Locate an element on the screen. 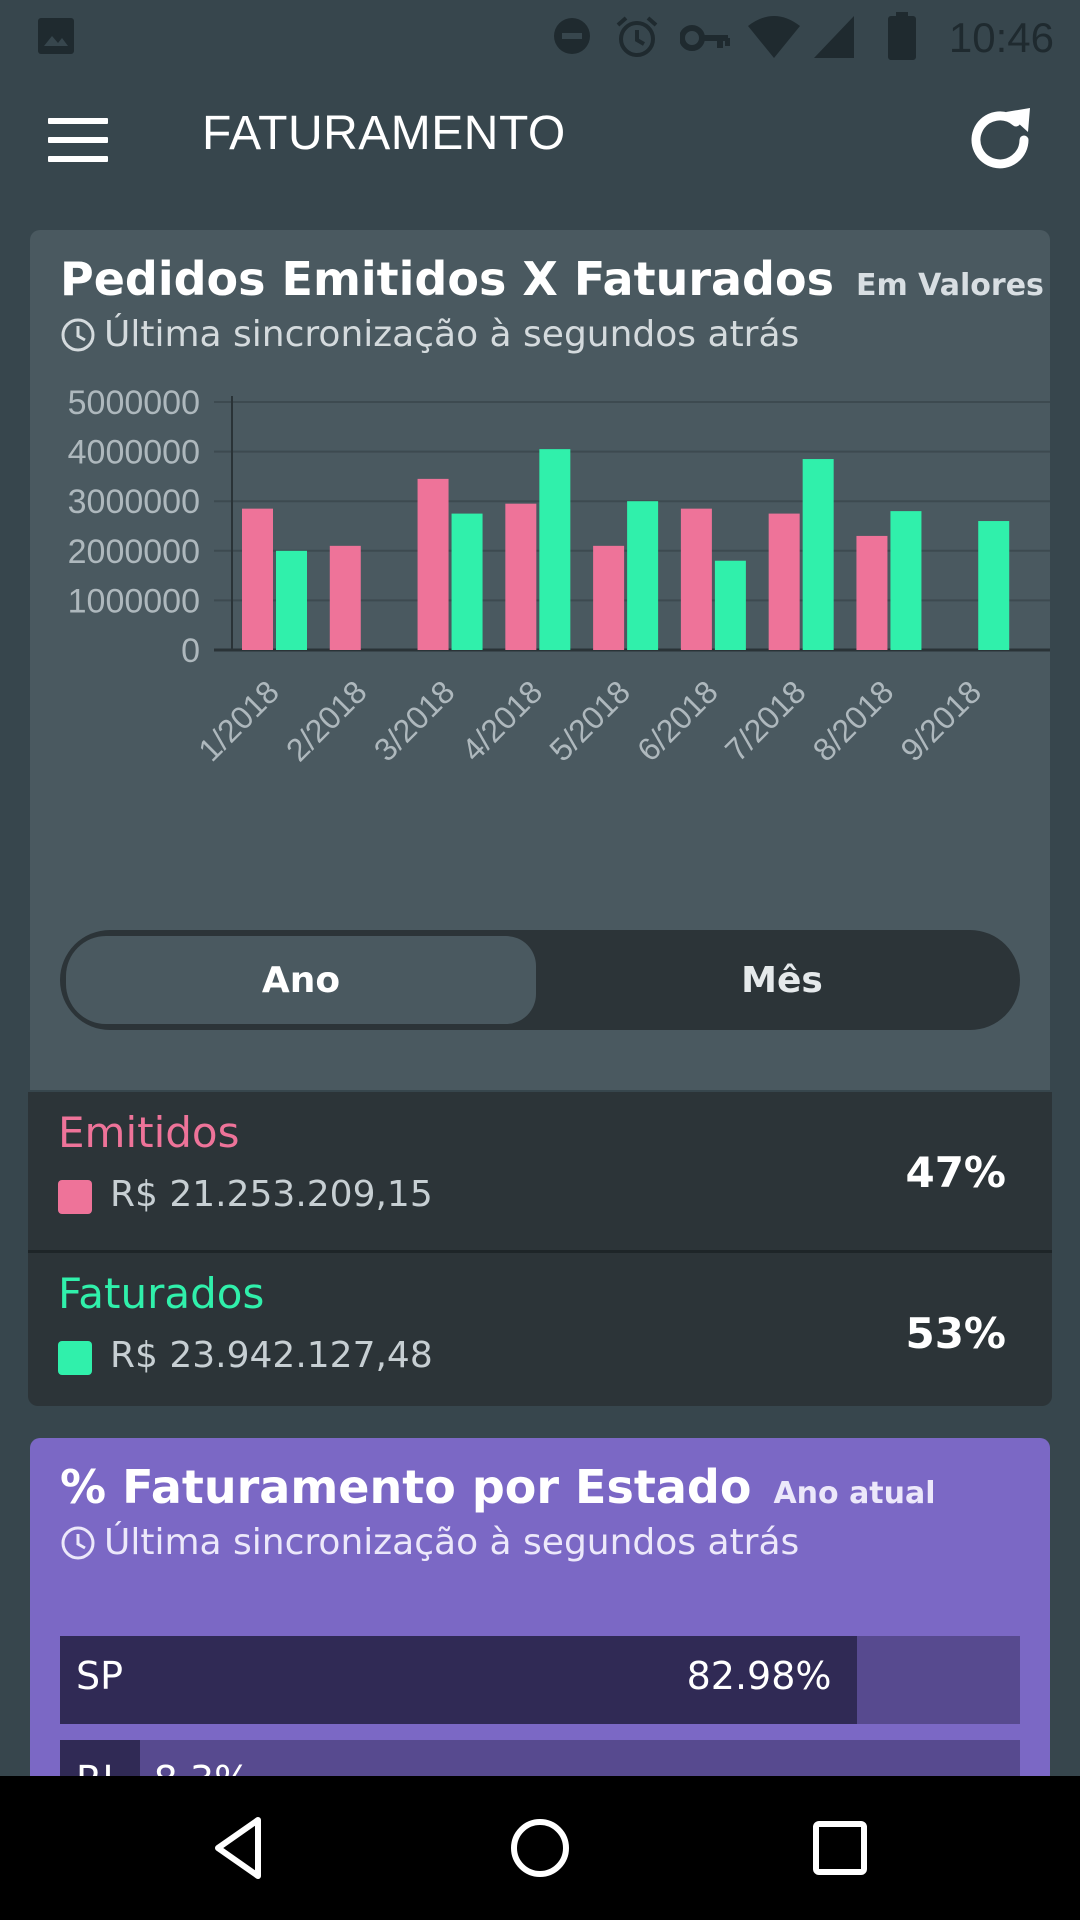 This screenshot has height=1920, width=1080. clock: 10:46 is located at coordinates (1001, 37).